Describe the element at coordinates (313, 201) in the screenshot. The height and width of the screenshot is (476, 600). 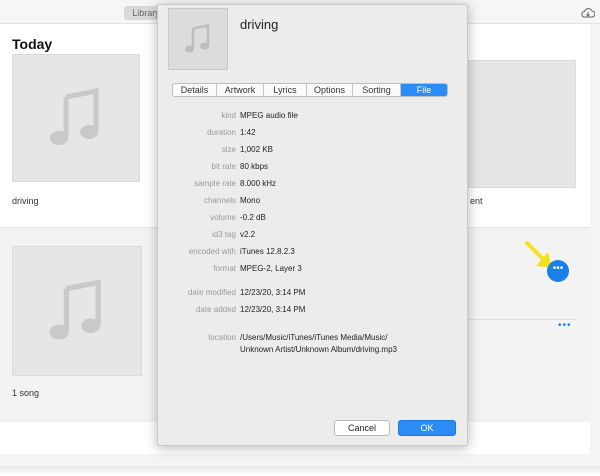
I see `info-row: channels Mono` at that location.